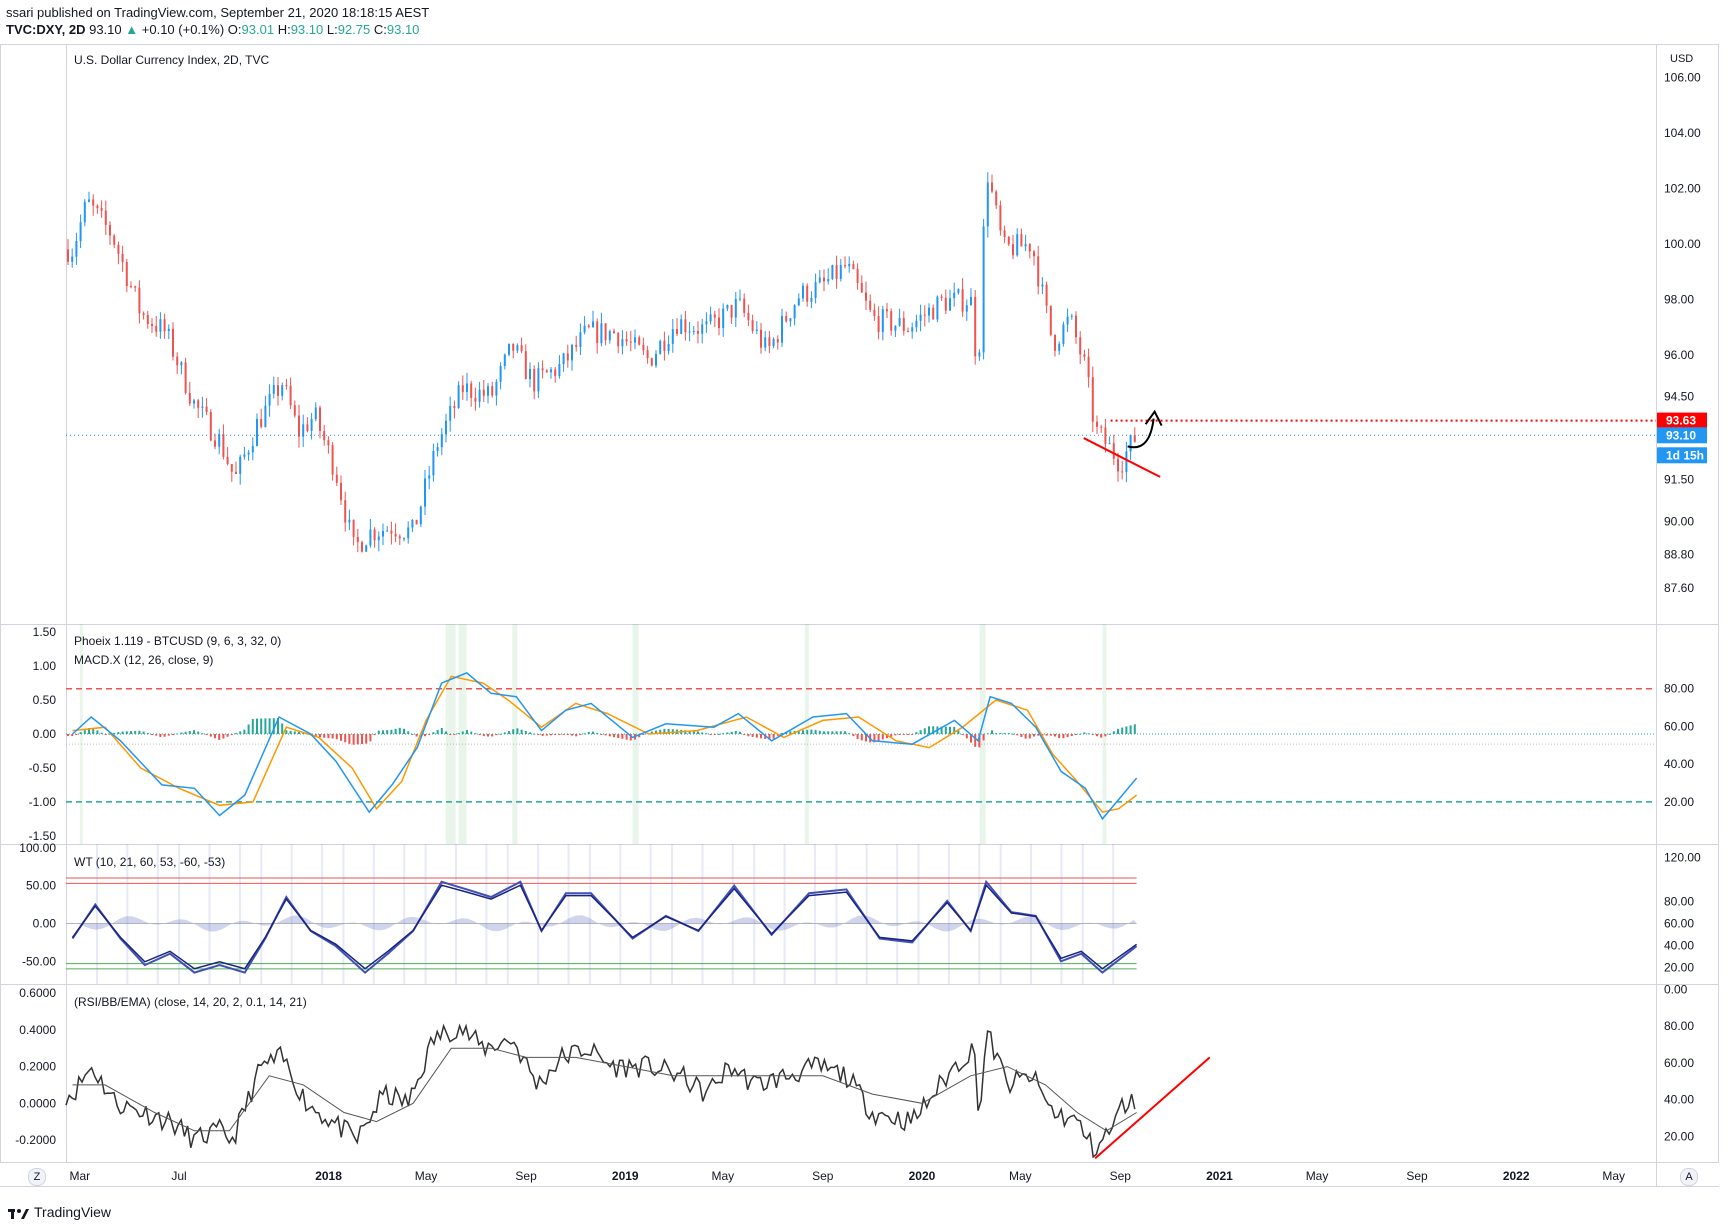 The height and width of the screenshot is (1229, 1728). What do you see at coordinates (1689, 1177) in the screenshot?
I see `auto-scale-button: A` at bounding box center [1689, 1177].